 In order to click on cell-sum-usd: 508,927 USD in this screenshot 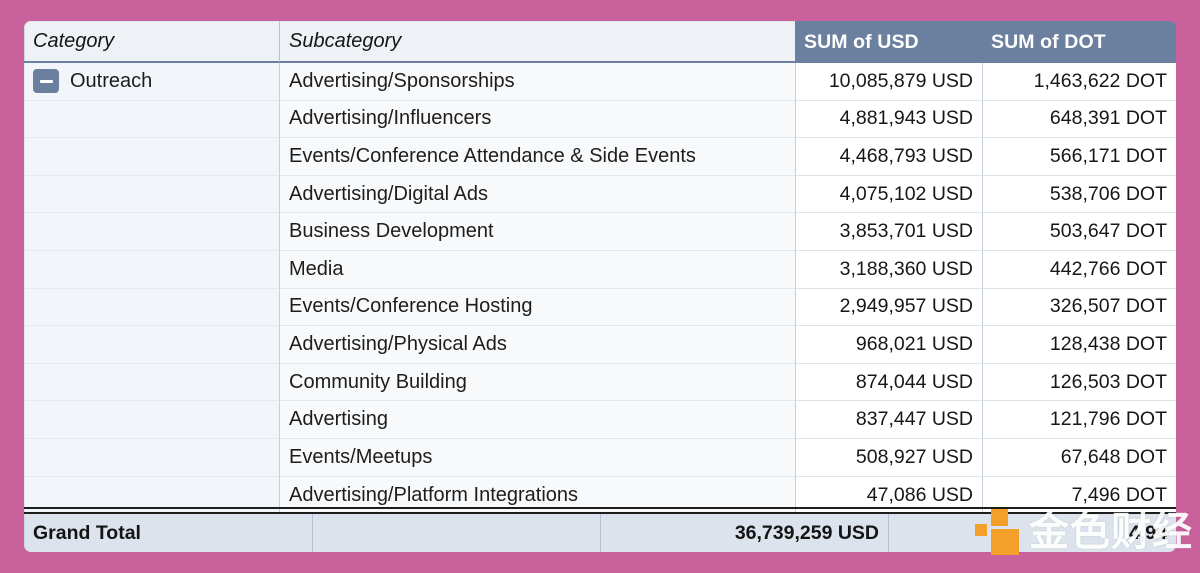, I will do `click(888, 457)`.